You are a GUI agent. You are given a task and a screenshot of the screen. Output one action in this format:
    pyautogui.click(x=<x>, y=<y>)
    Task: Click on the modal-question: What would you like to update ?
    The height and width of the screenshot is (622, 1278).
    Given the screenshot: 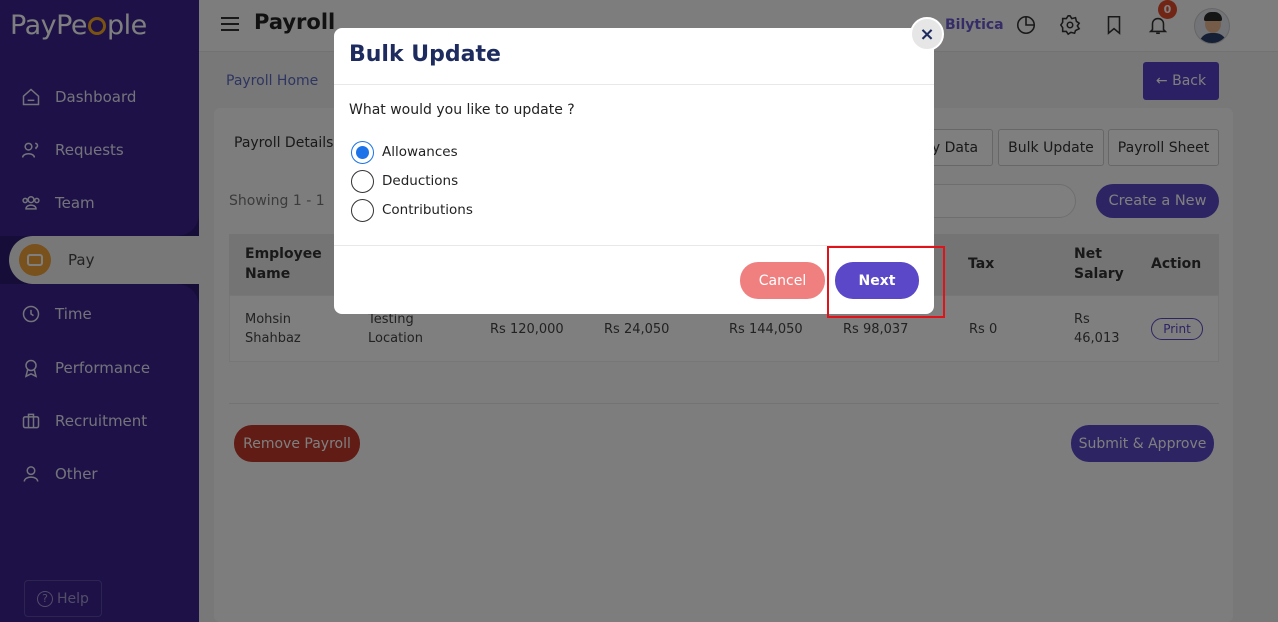 What is the action you would take?
    pyautogui.click(x=462, y=110)
    